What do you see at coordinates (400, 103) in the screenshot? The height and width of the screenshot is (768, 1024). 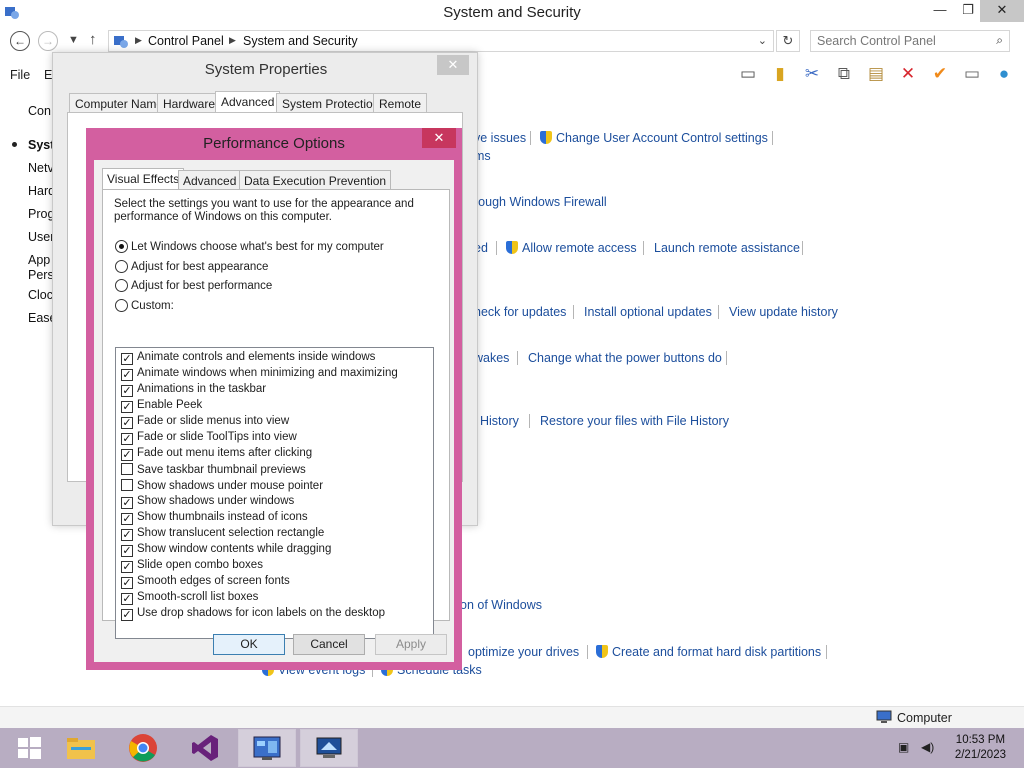 I see `tab-remote: Remote` at bounding box center [400, 103].